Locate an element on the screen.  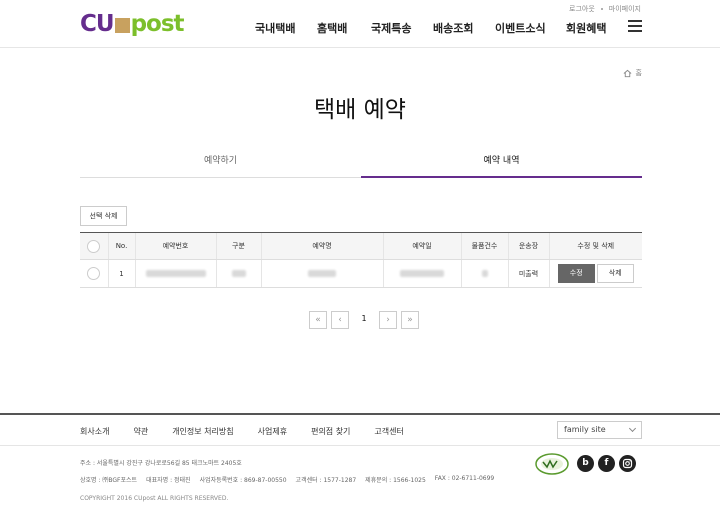
footer-link-privacy: 개인정보 처리방침 is located at coordinates (202, 431).